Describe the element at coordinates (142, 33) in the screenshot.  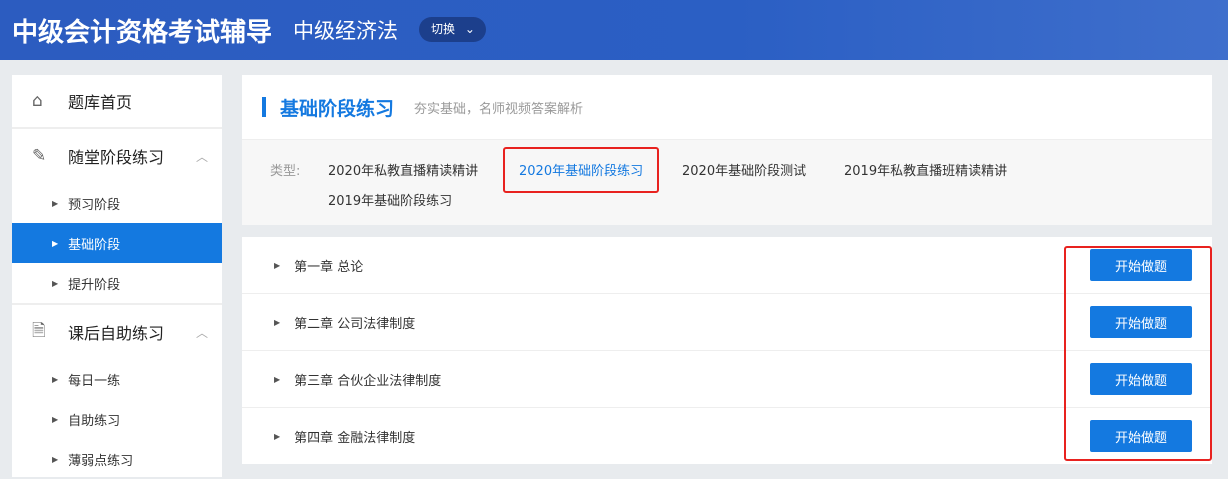
I see `brand-title: 中级会计资格考试辅导` at that location.